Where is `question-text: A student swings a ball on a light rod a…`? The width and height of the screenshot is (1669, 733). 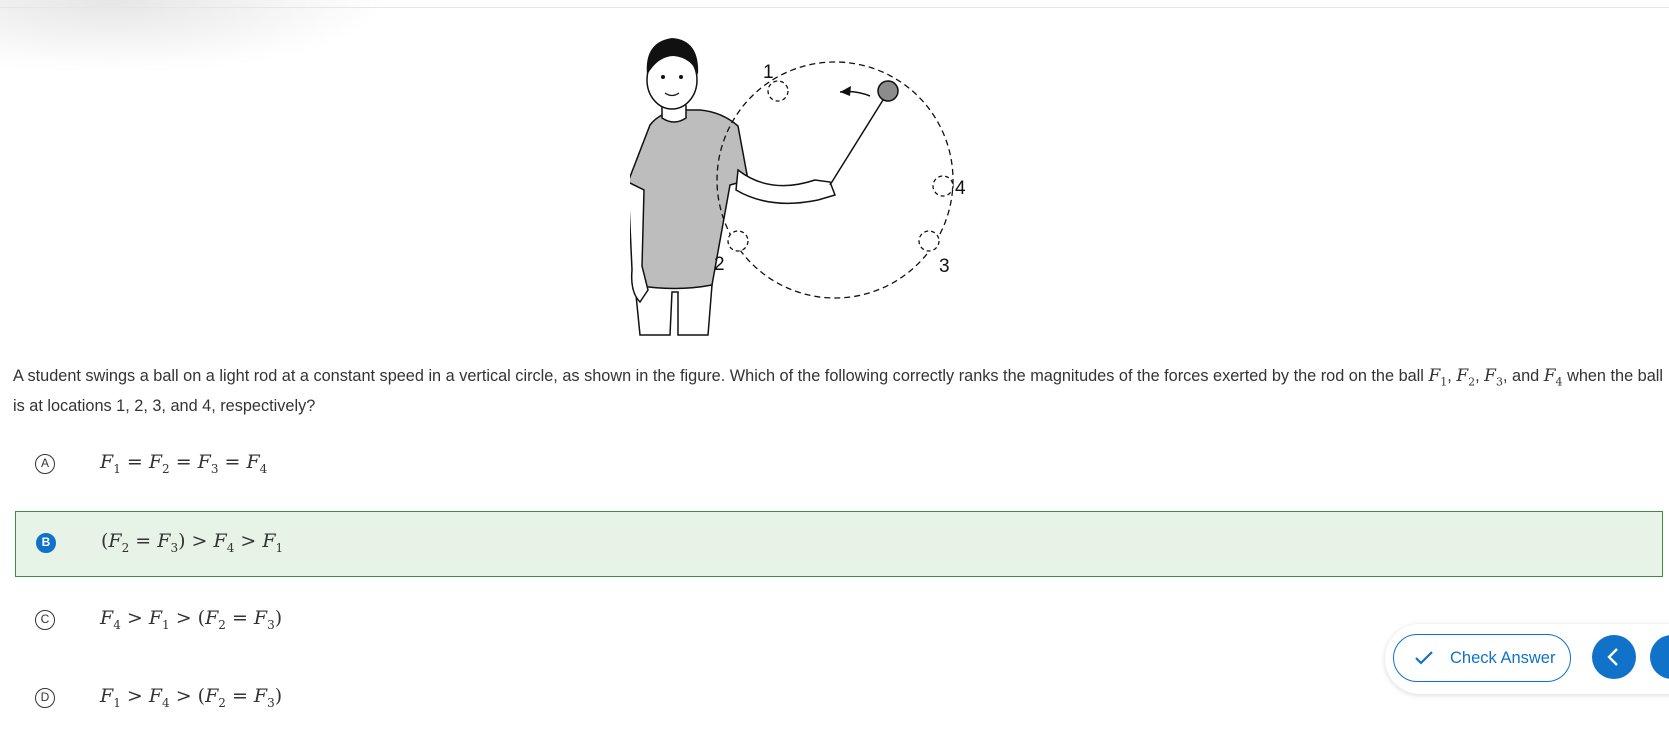 question-text: A student swings a ball on a light rod a… is located at coordinates (838, 391).